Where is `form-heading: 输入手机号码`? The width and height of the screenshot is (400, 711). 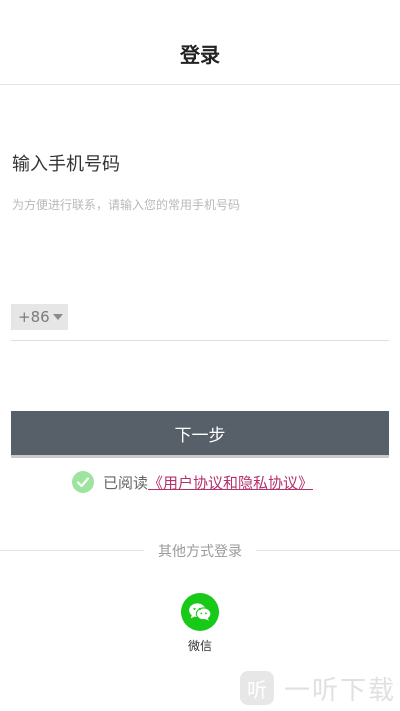 form-heading: 输入手机号码 is located at coordinates (66, 164).